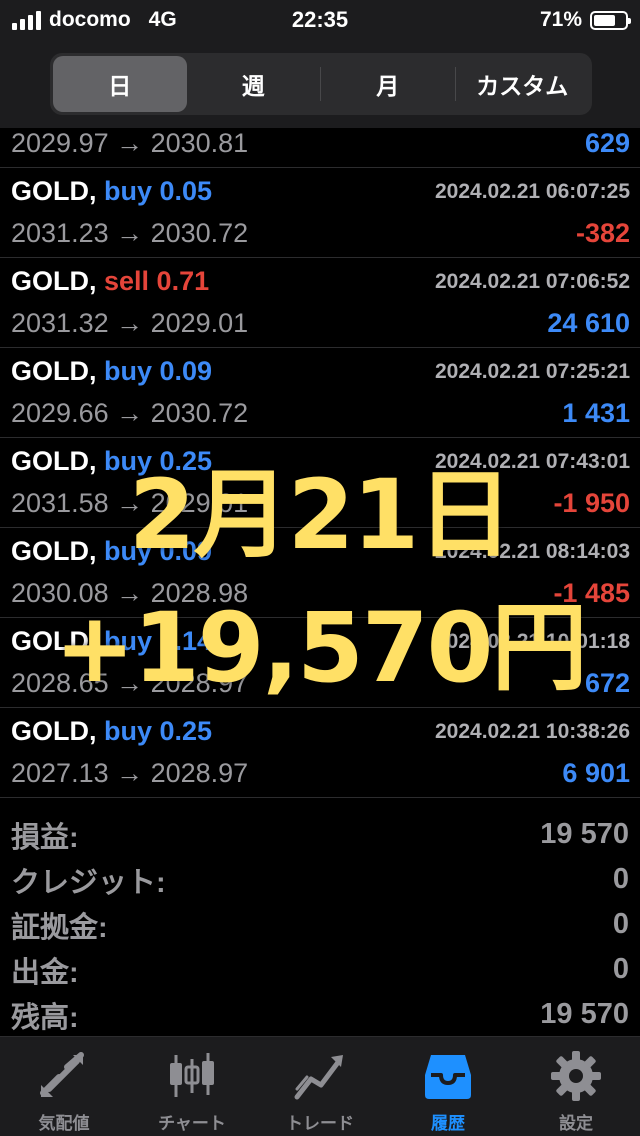  I want to click on summary-credit: クレジット: 0, so click(320, 879).